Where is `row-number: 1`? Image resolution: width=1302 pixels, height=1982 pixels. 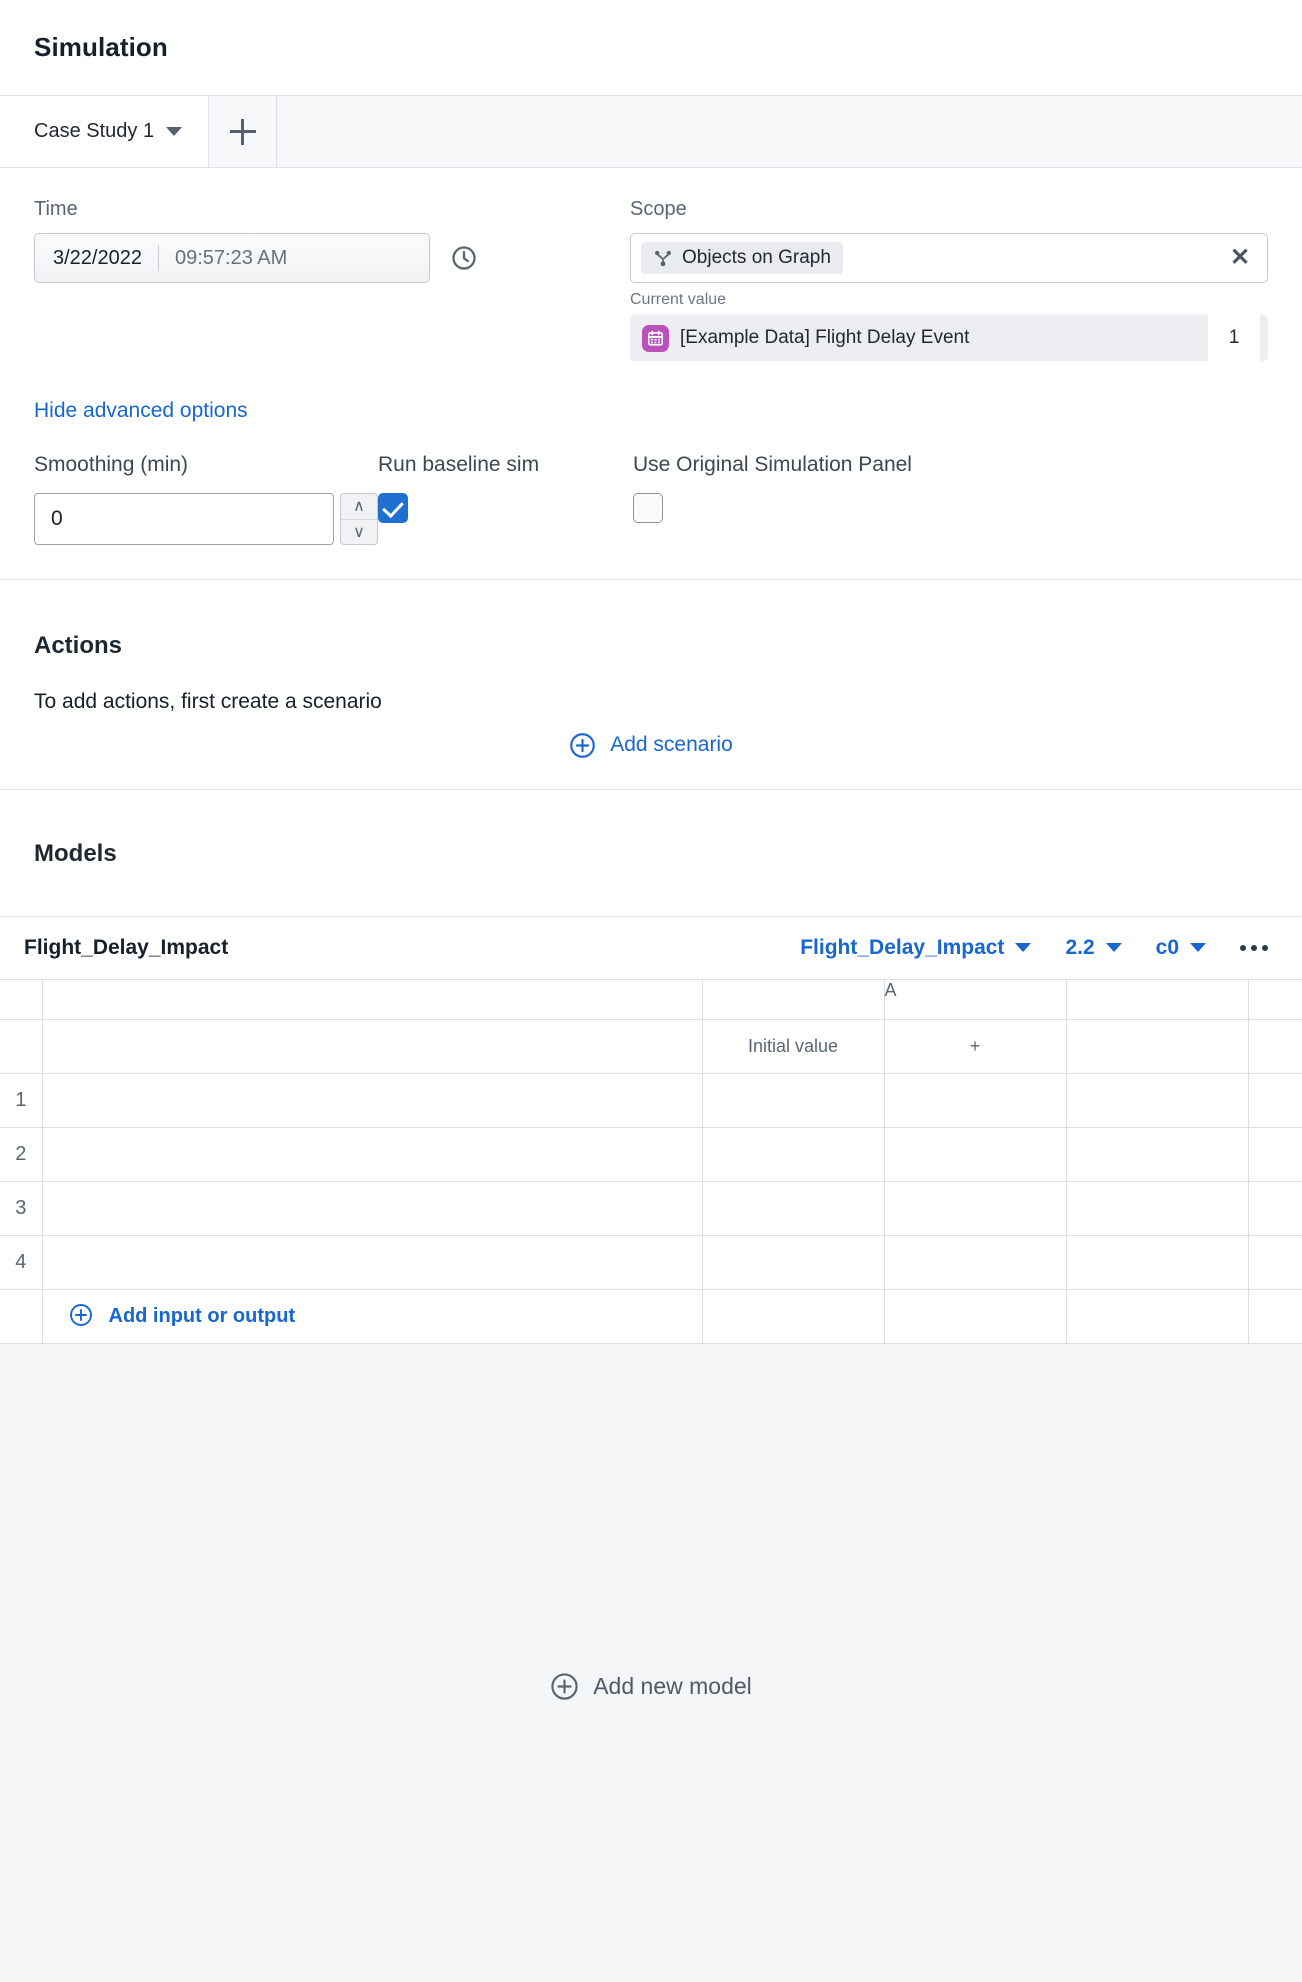
row-number: 1 is located at coordinates (21, 1100).